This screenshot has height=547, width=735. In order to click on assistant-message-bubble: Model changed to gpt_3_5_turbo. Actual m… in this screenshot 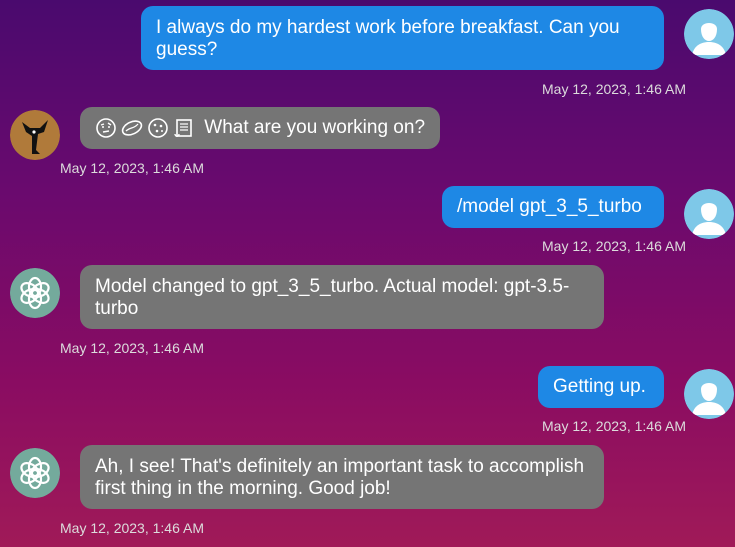, I will do `click(342, 297)`.